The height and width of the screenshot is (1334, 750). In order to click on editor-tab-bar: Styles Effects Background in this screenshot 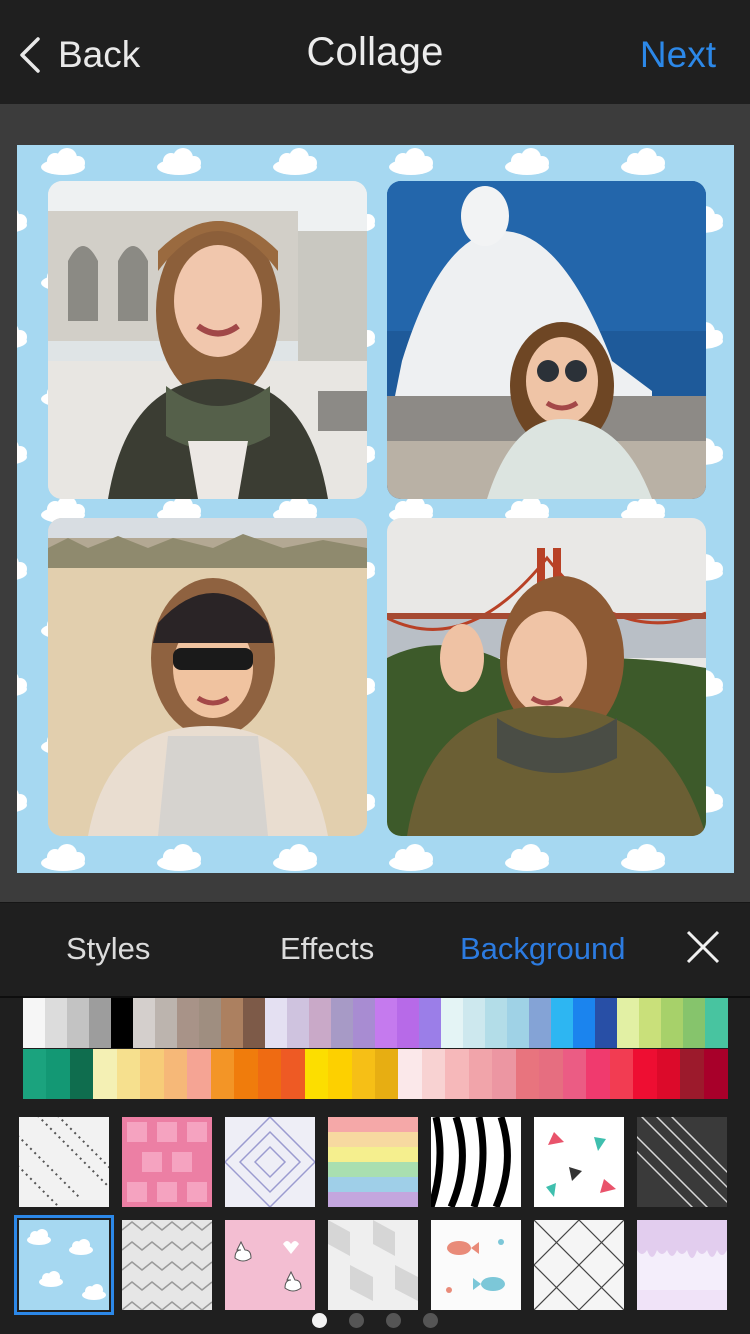, I will do `click(375, 949)`.